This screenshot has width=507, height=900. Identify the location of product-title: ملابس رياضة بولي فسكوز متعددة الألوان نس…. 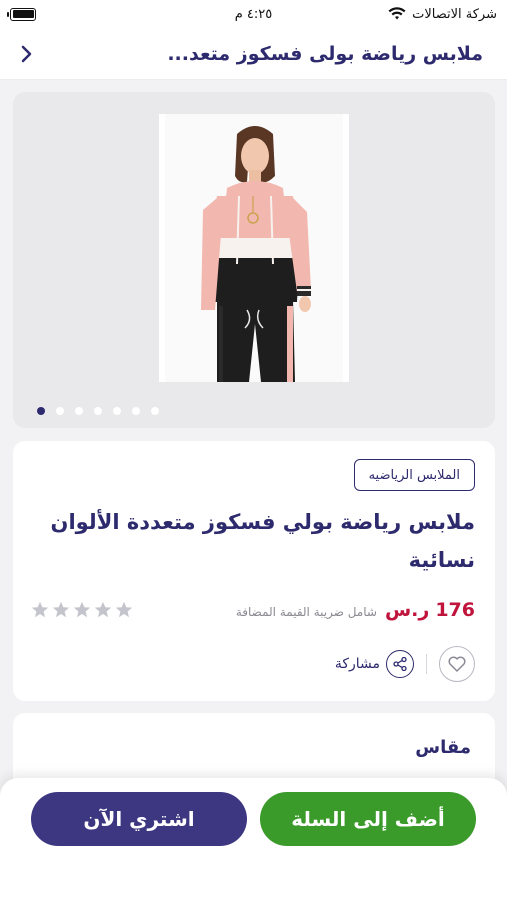
(262, 541).